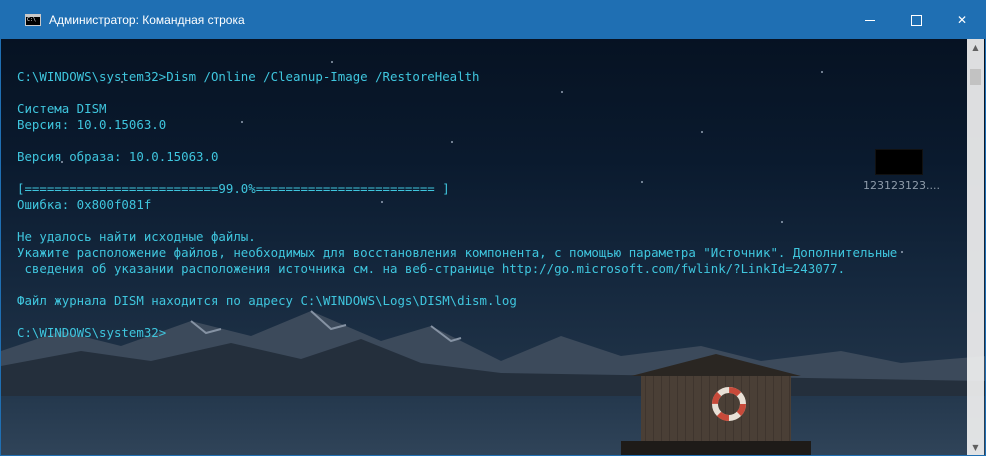 Image resolution: width=986 pixels, height=456 pixels. I want to click on maximize-button, so click(916, 20).